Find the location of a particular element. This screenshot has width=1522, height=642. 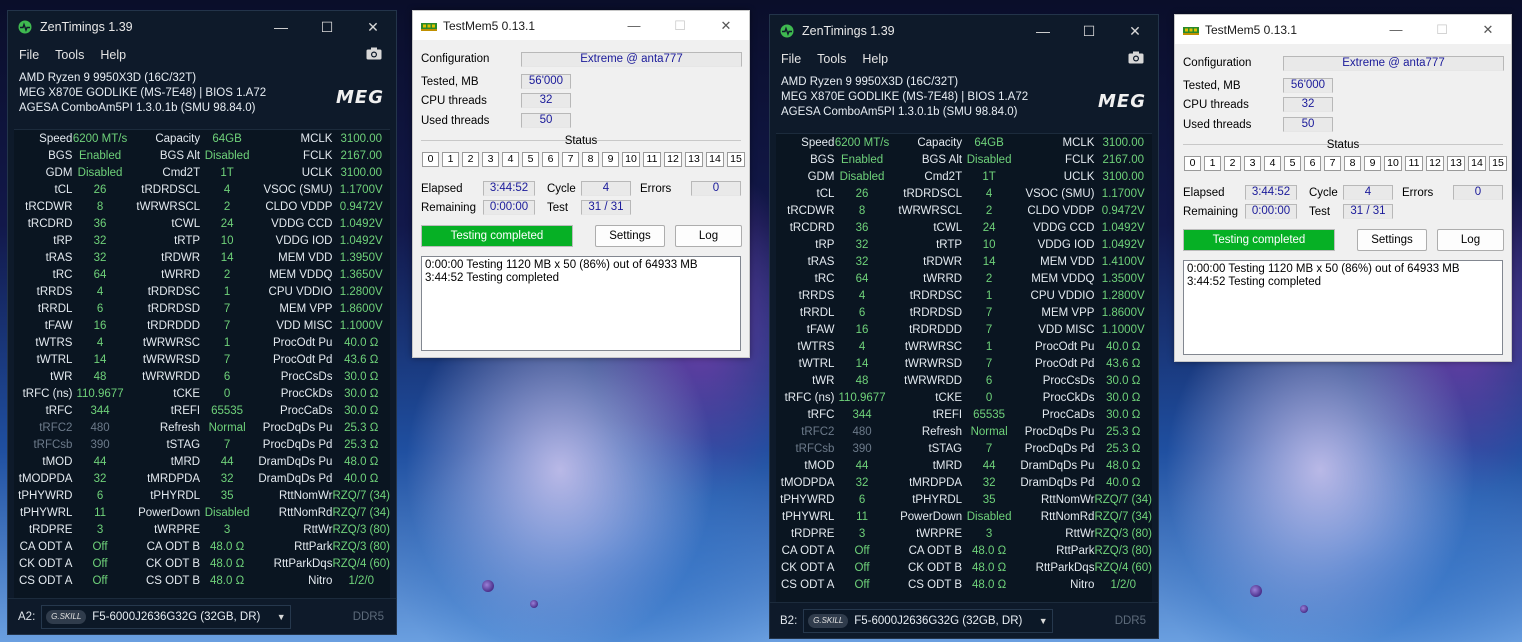

cpu-threads-field: 32 is located at coordinates (546, 100).